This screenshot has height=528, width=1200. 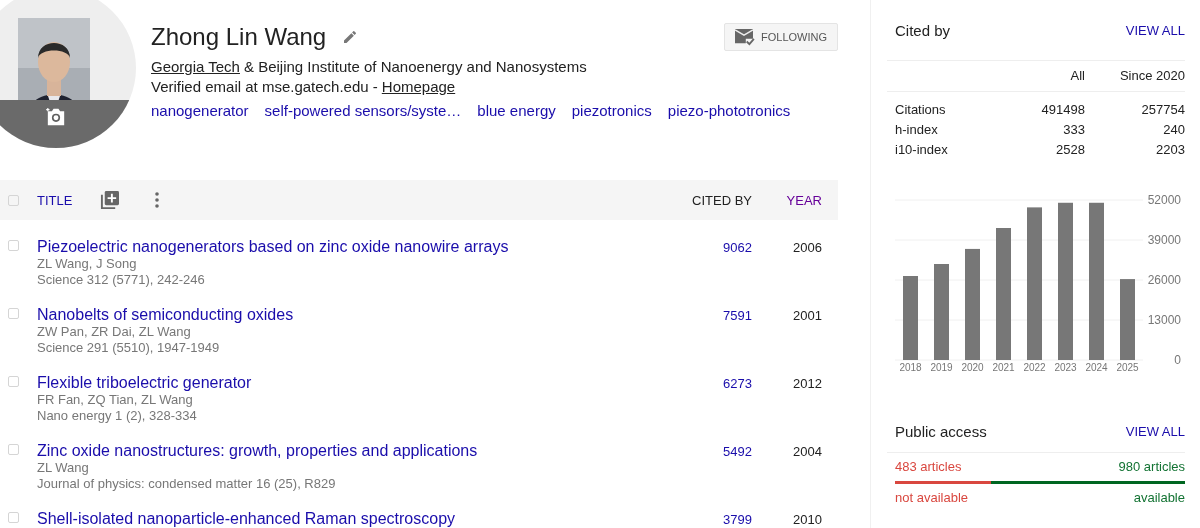 I want to click on y-tick-label: 52000, so click(x=1164, y=200).